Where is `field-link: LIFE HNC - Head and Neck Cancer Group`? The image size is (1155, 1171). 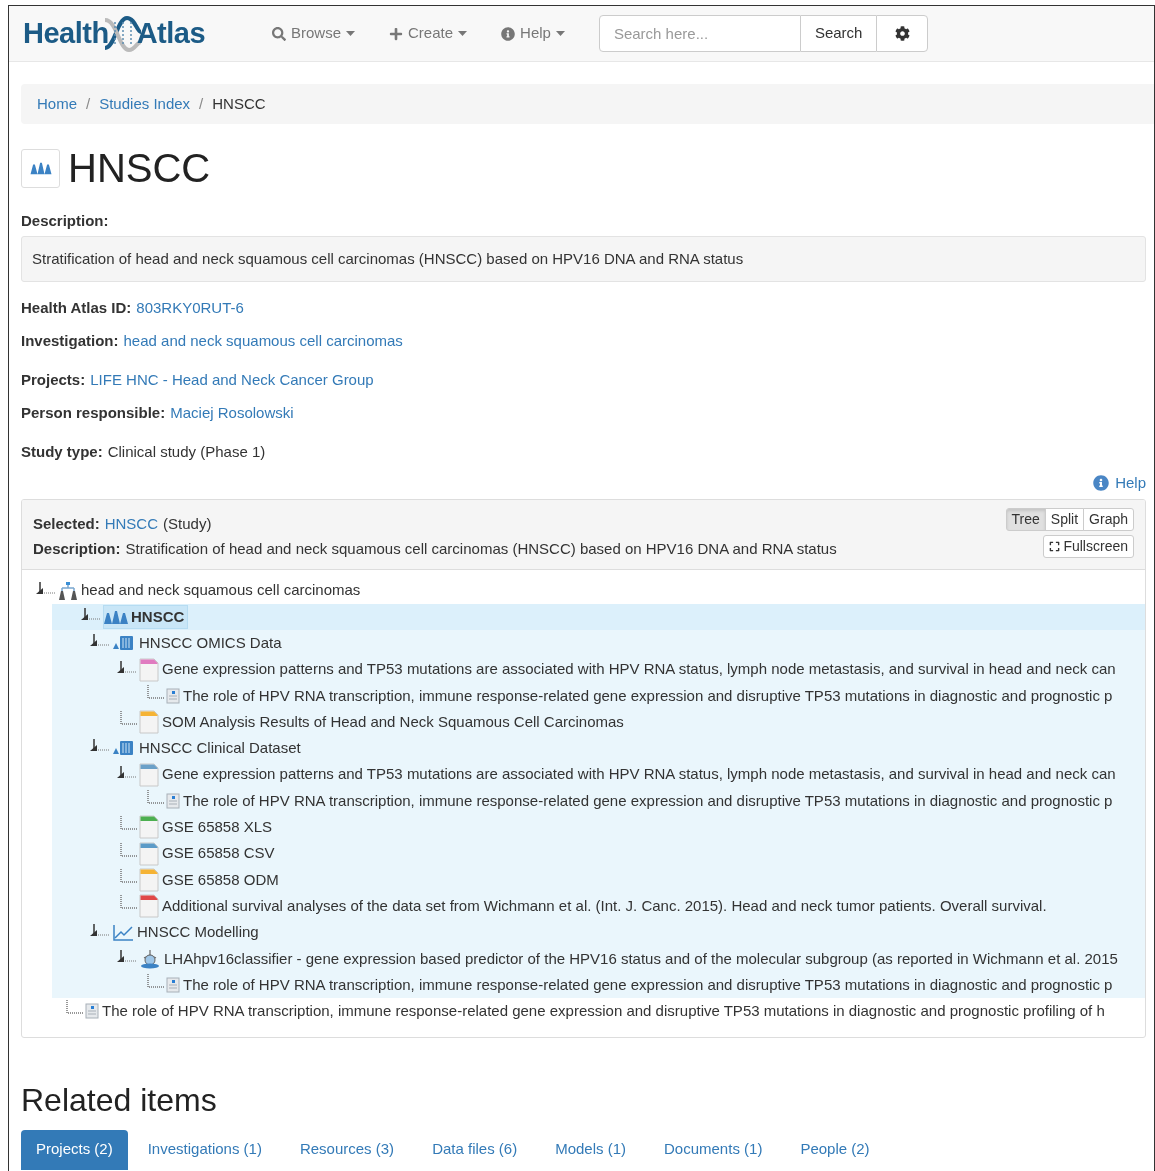
field-link: LIFE HNC - Head and Neck Cancer Group is located at coordinates (232, 380).